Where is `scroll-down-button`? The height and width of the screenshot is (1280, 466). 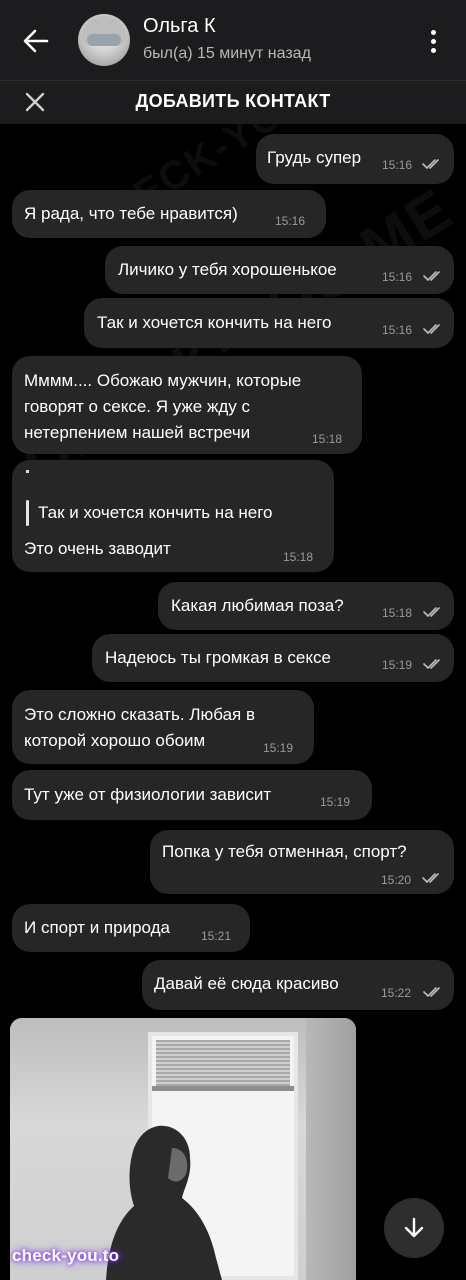 scroll-down-button is located at coordinates (414, 1228).